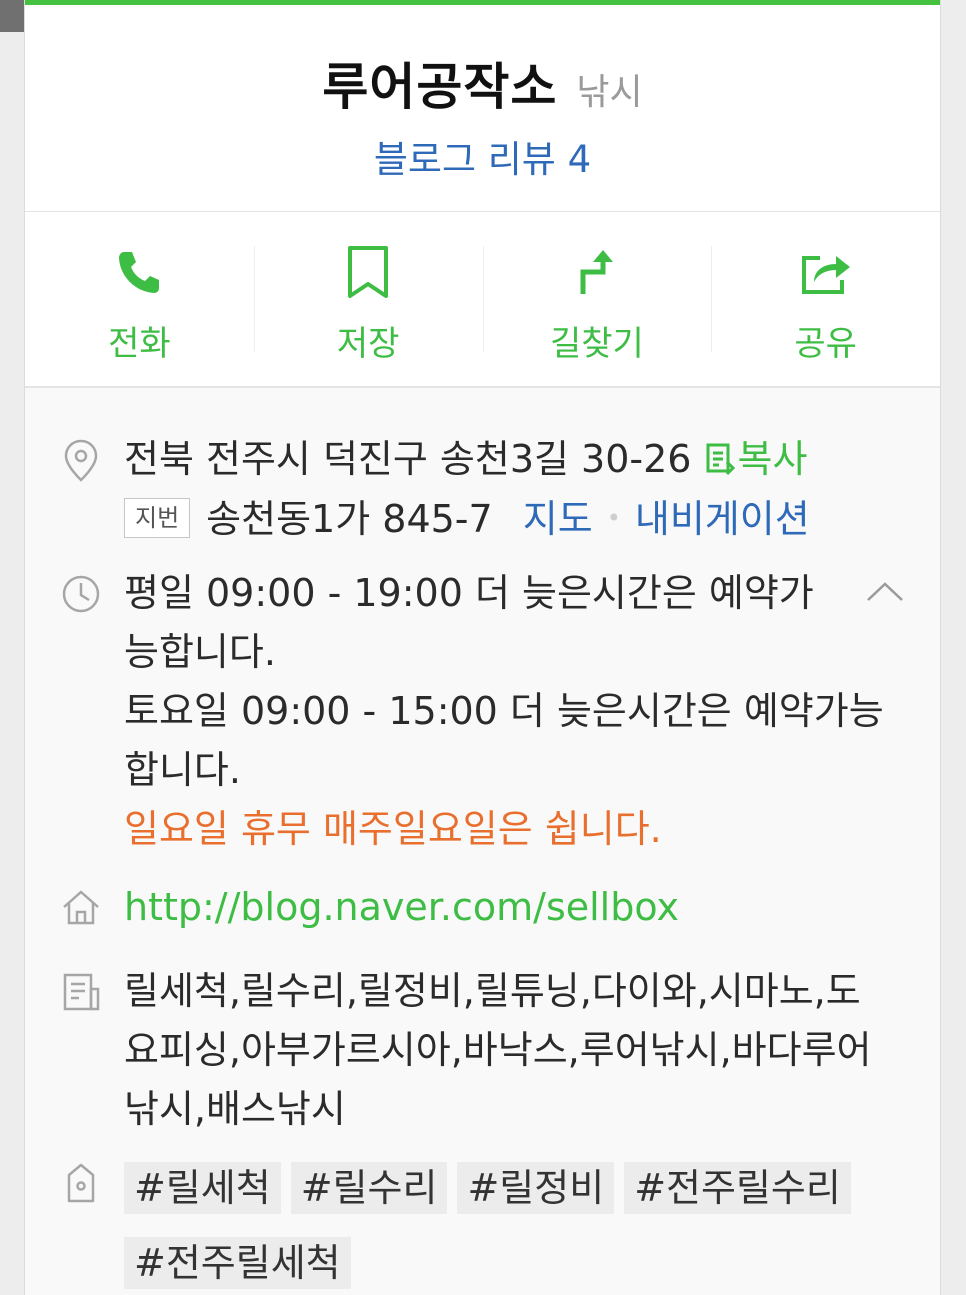 The height and width of the screenshot is (1295, 966). I want to click on share-button: 공유, so click(825, 299).